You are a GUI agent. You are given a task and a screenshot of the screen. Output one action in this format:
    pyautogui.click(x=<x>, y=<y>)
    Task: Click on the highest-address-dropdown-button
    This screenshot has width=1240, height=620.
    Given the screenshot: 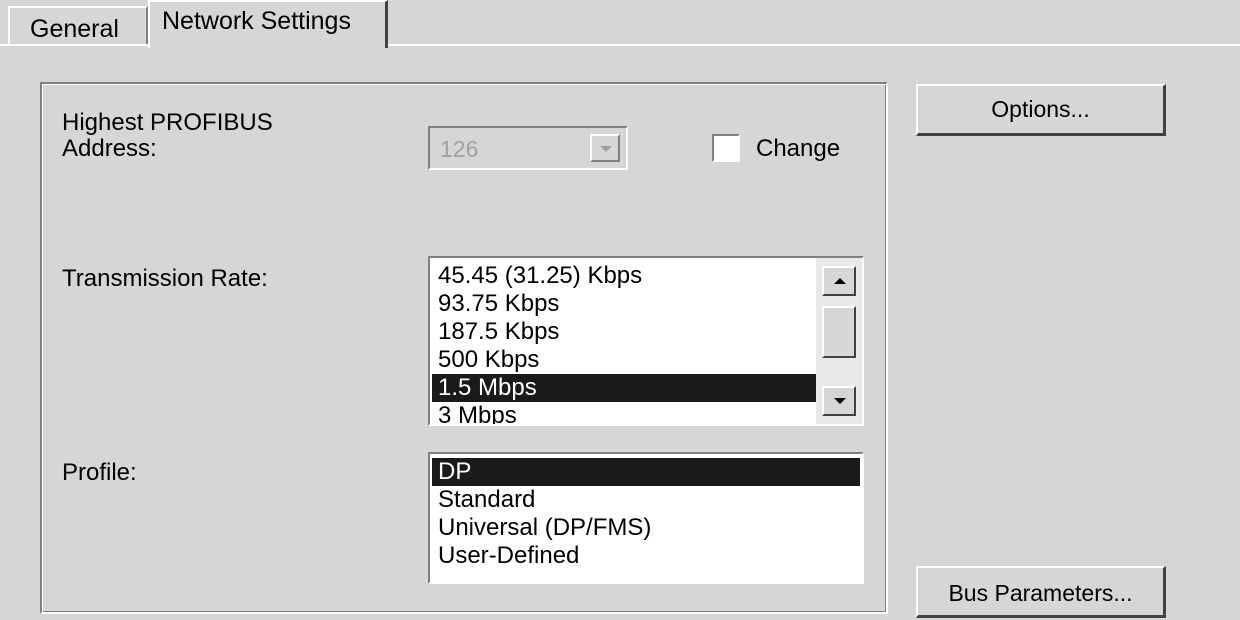 What is the action you would take?
    pyautogui.click(x=605, y=148)
    